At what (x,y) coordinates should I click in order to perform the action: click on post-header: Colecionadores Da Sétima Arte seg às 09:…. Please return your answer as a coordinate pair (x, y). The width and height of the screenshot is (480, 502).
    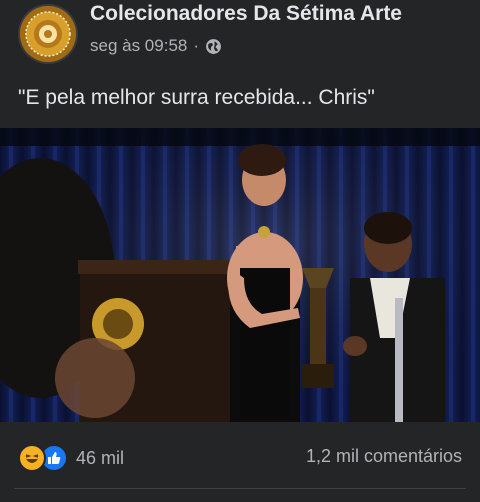
    Looking at the image, I should click on (240, 35).